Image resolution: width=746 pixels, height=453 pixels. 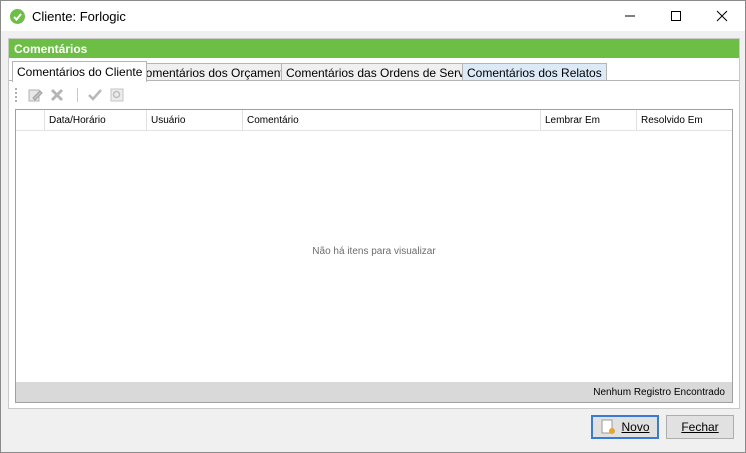 What do you see at coordinates (534, 72) in the screenshot?
I see `tab-comentarios-relatos: Comentários dos Relatos` at bounding box center [534, 72].